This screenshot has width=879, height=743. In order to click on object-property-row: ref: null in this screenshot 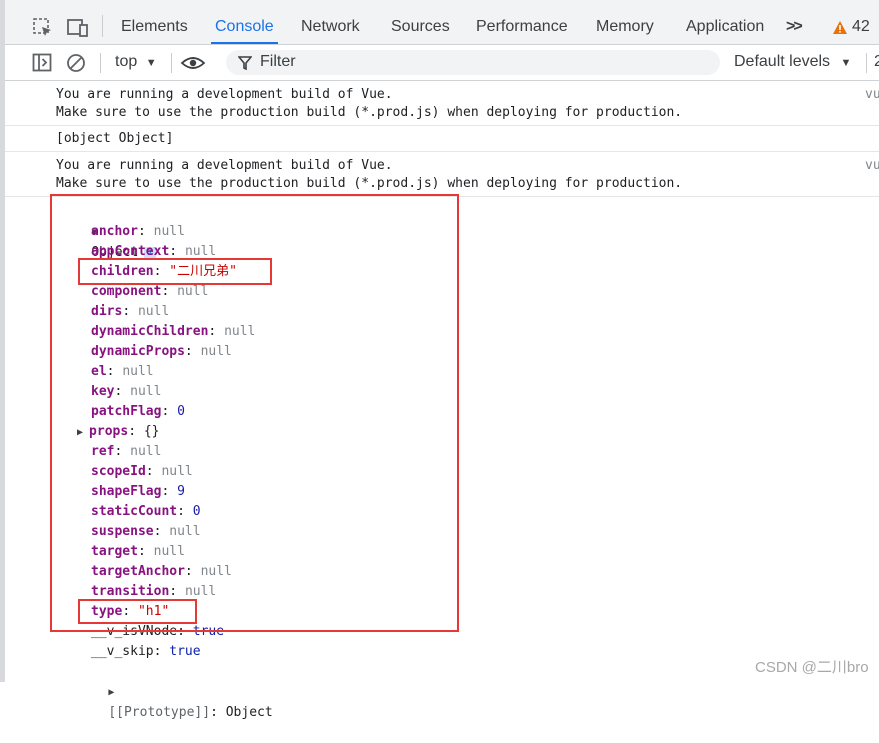, I will do `click(126, 452)`.